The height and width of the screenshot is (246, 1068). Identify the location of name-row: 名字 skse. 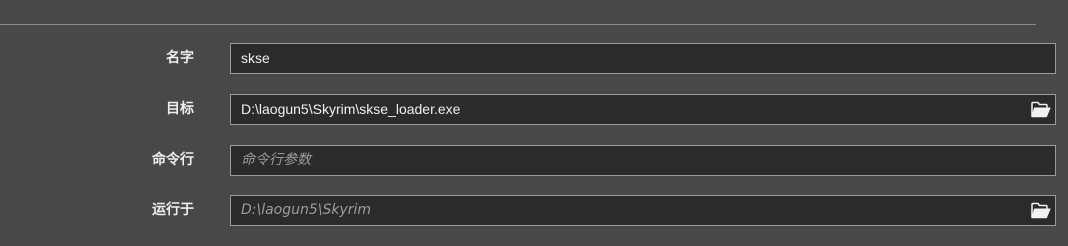
(534, 58).